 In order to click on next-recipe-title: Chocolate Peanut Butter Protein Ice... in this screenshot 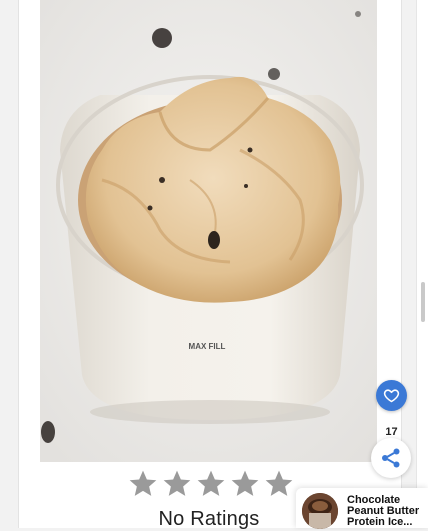, I will do `click(387, 511)`.